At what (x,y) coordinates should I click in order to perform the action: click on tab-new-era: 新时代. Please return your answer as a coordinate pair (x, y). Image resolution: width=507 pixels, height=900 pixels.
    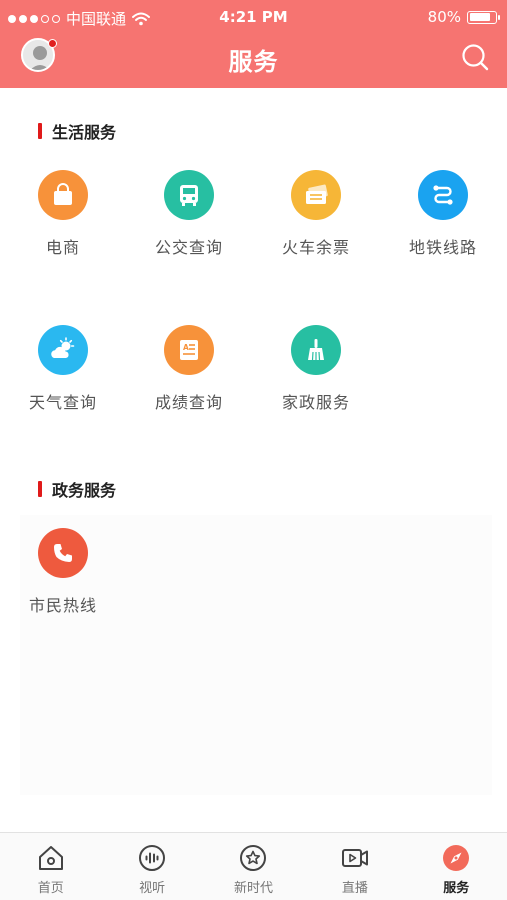
    Looking at the image, I should click on (253, 866).